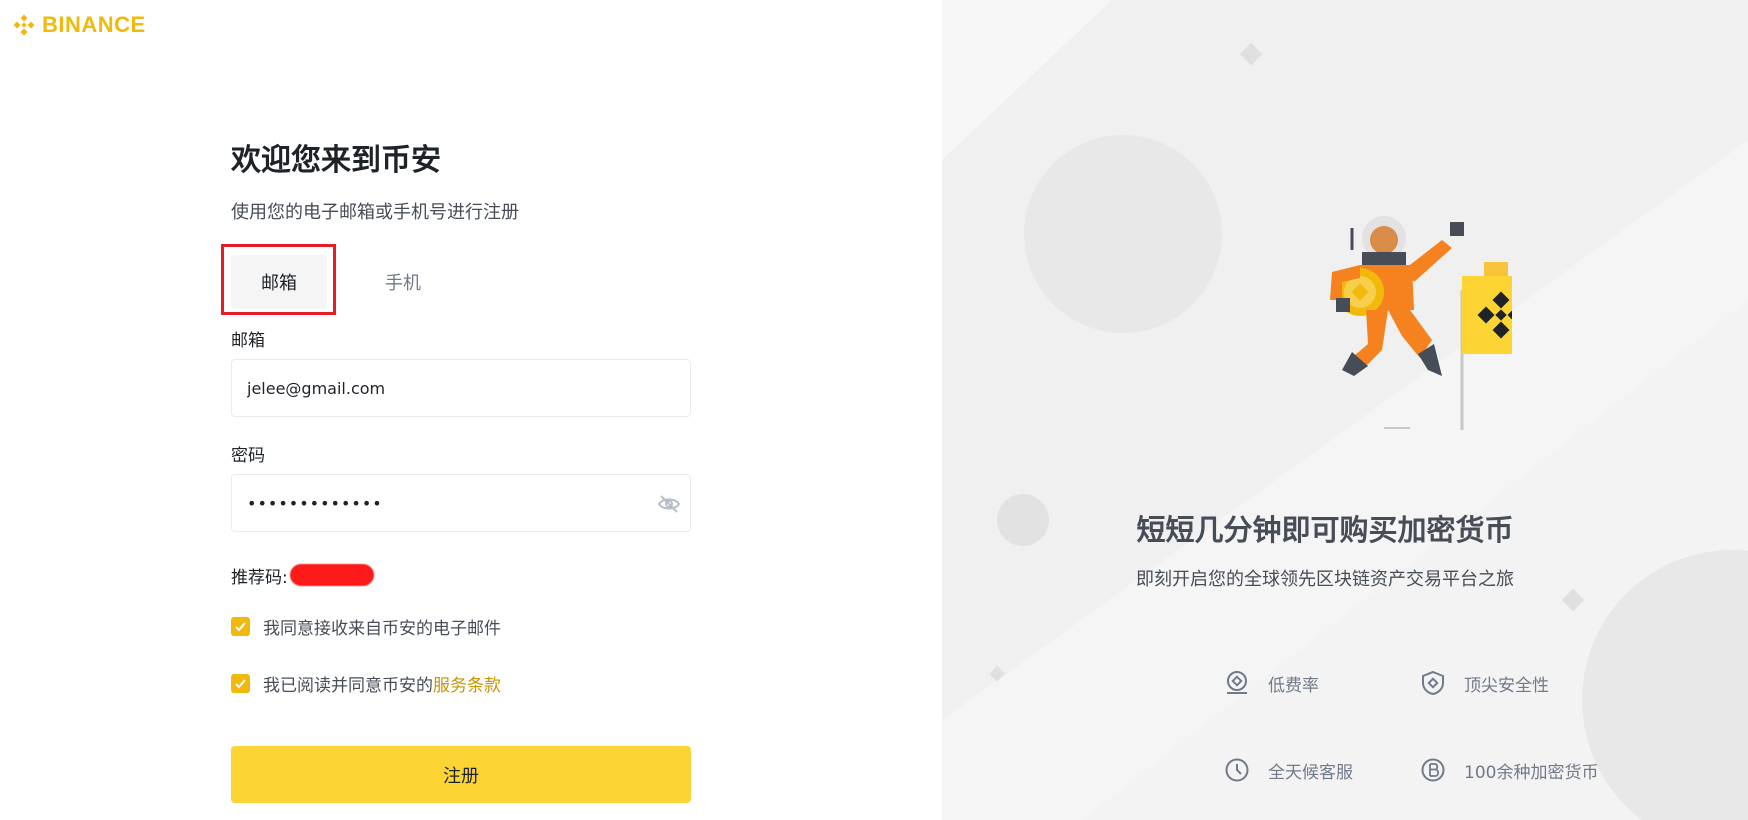  What do you see at coordinates (1293, 685) in the screenshot?
I see `feature-low-fee-label: 低费率` at bounding box center [1293, 685].